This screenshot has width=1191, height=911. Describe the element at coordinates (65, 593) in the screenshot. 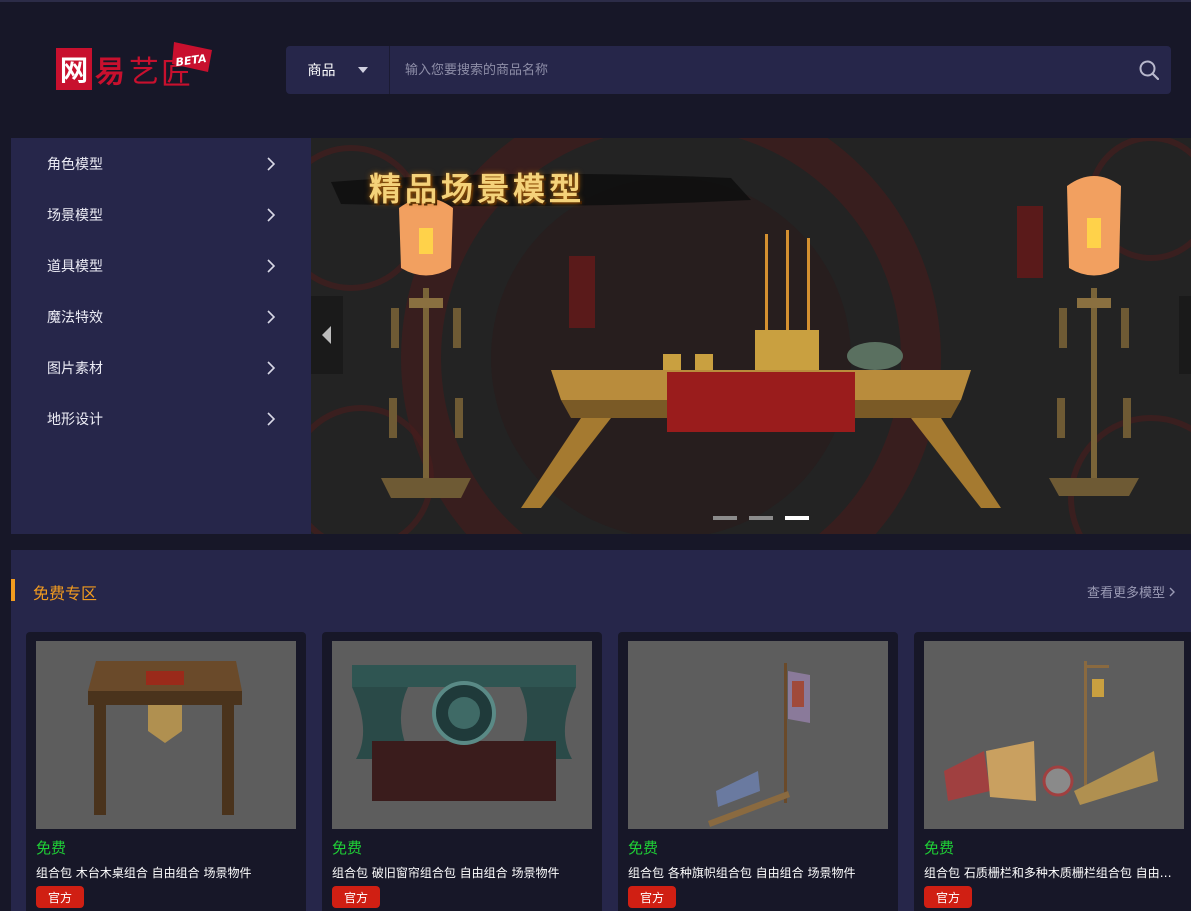

I see `section-title: 免费专区` at that location.